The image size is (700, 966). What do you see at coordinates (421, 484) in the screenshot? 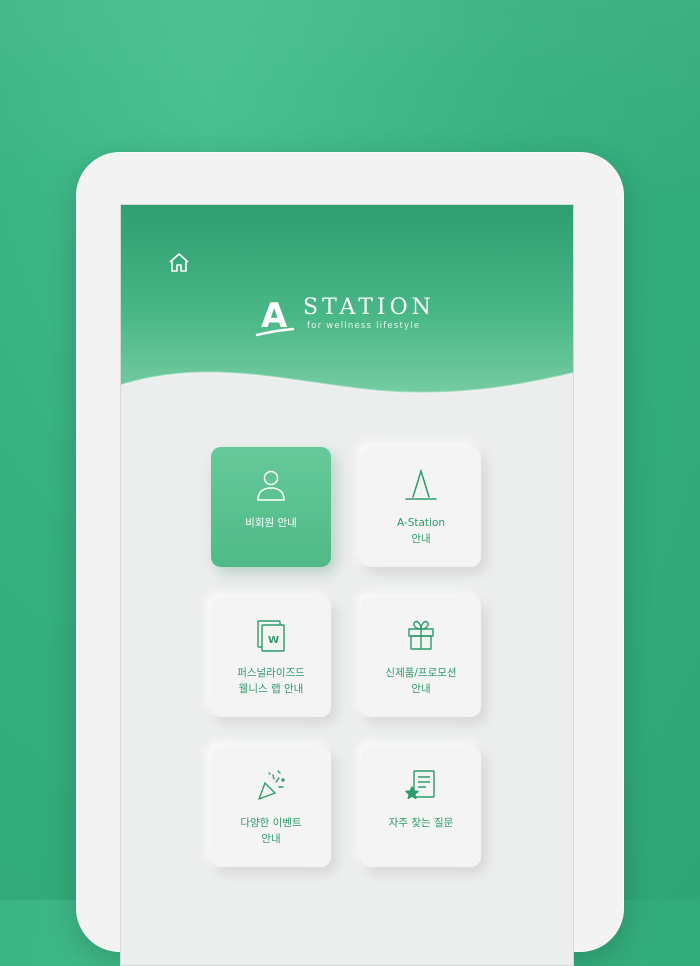
I see `a-station-icon` at bounding box center [421, 484].